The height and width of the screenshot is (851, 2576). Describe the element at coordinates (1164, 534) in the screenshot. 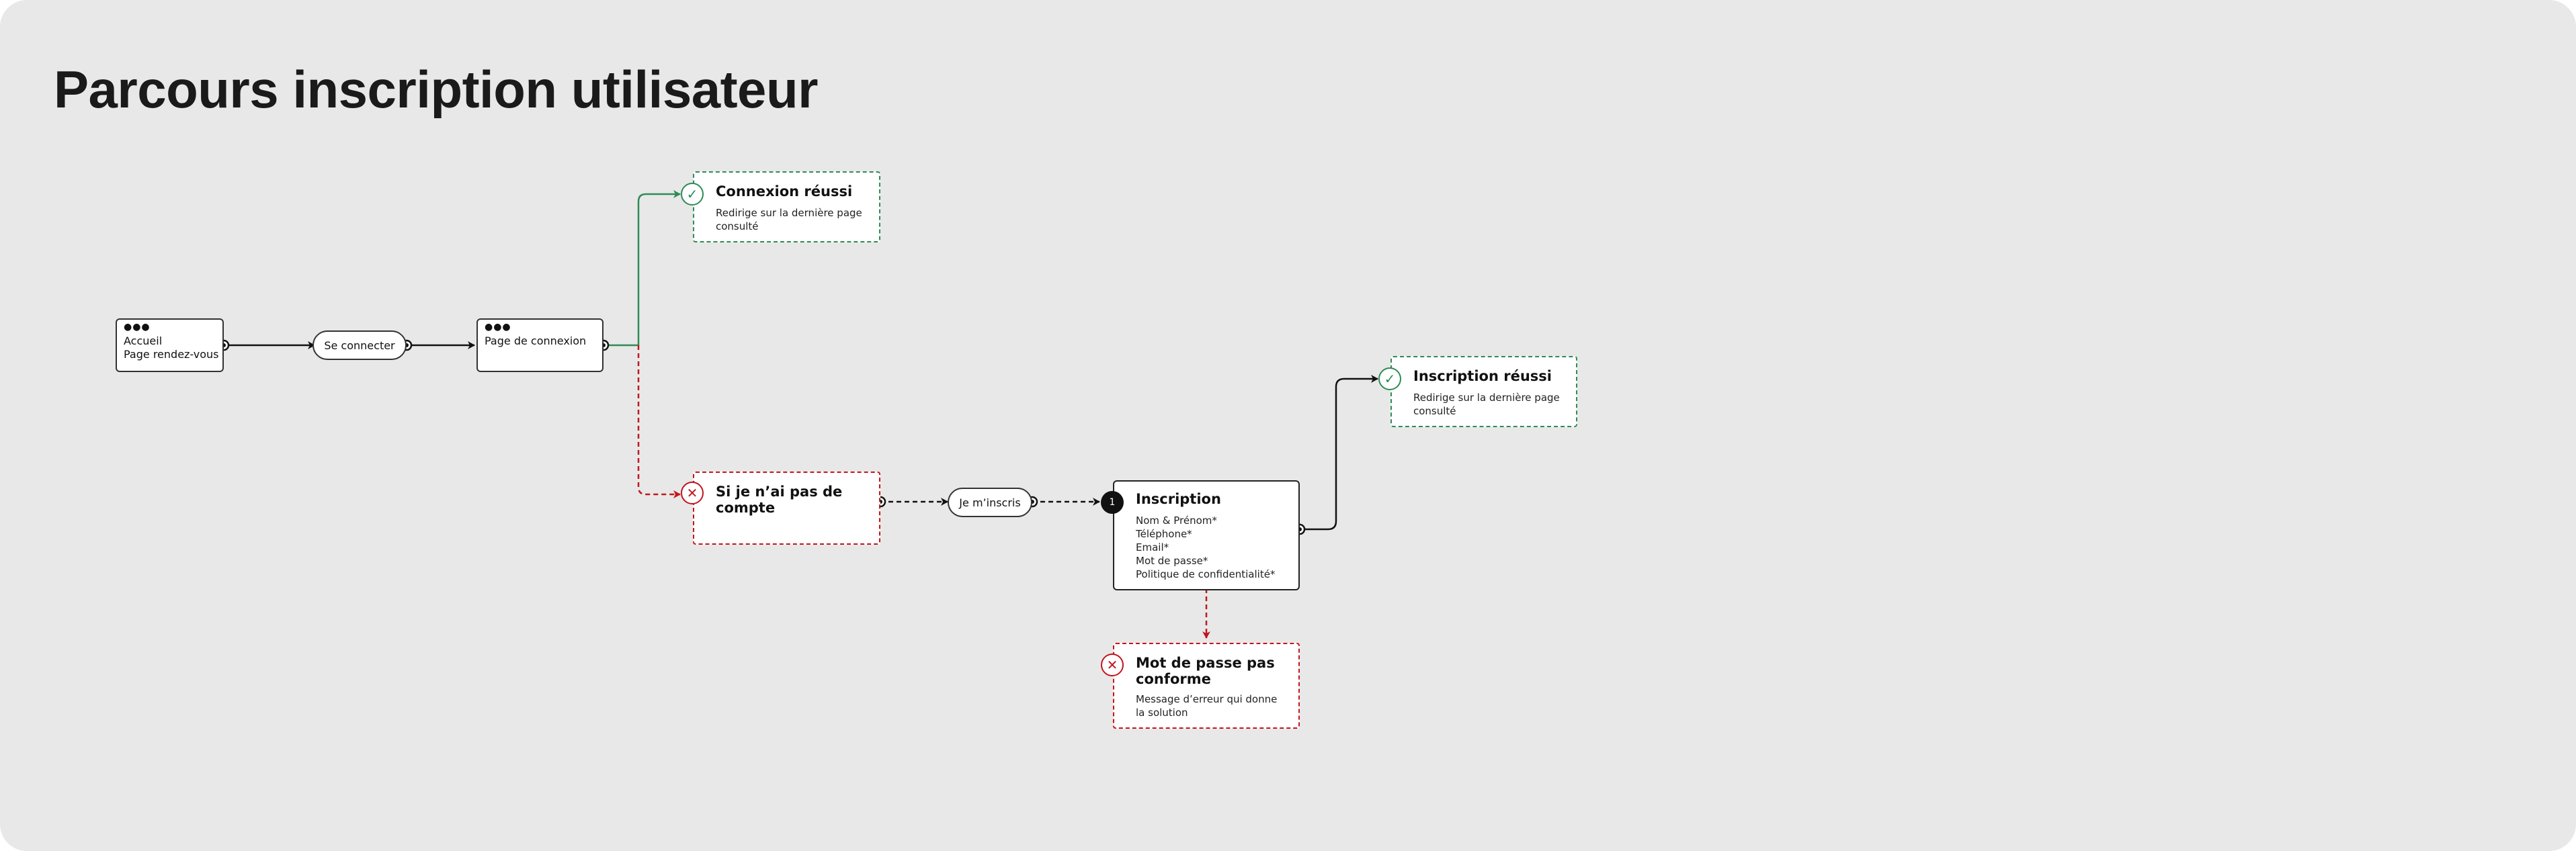

I see `inscription-field: Téléphone*` at that location.